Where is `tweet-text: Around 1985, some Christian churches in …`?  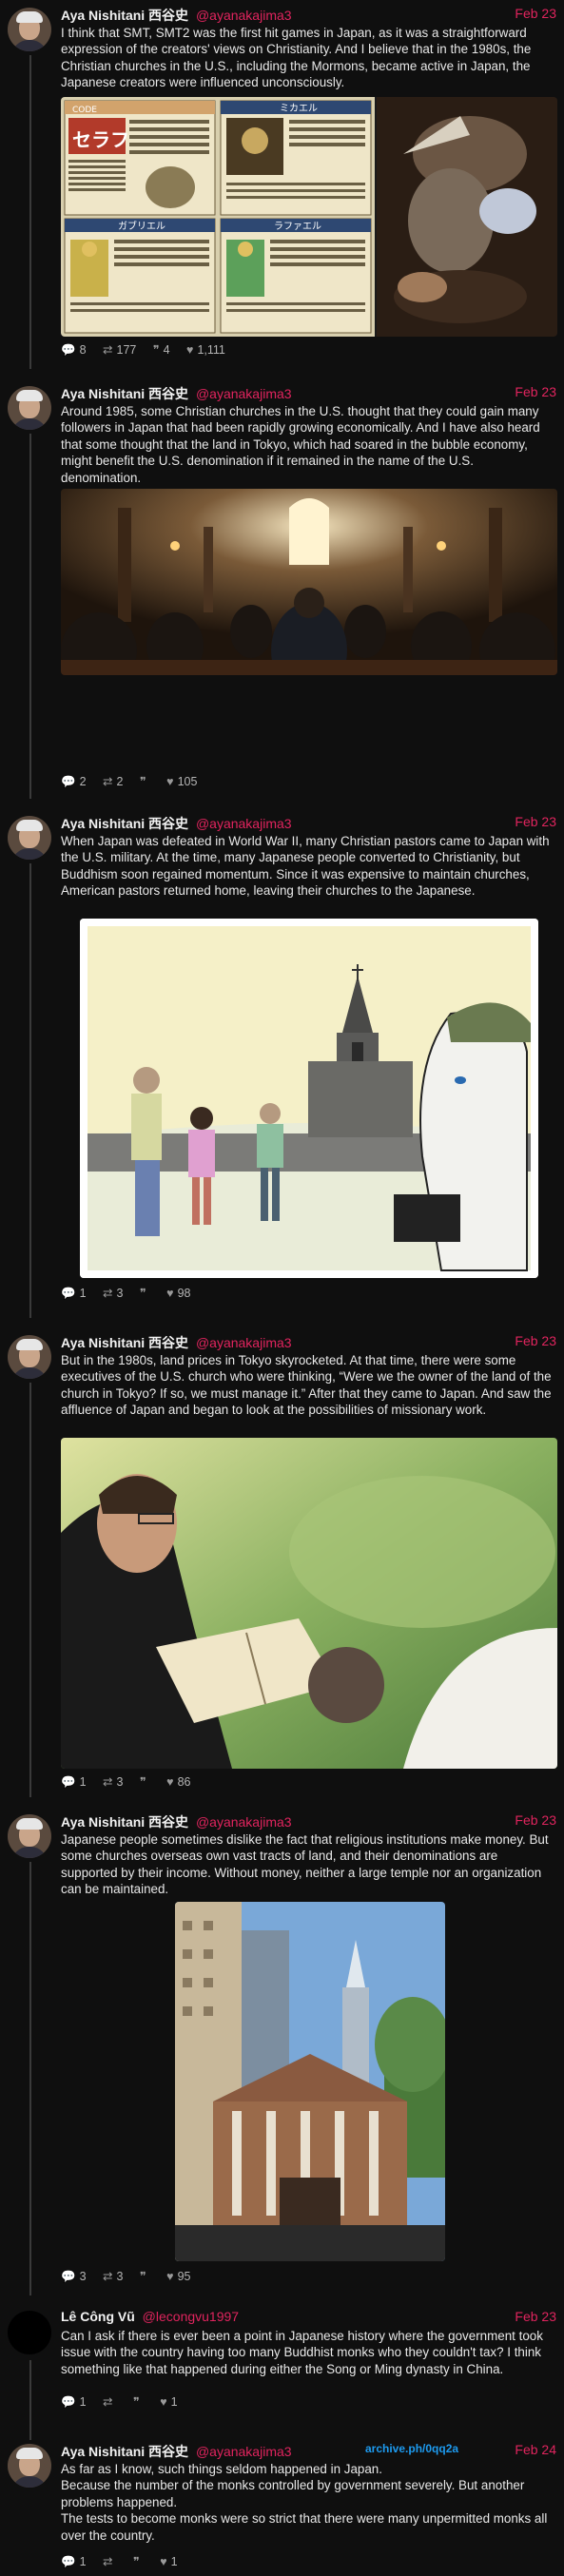 tweet-text: Around 1985, some Christian churches in … is located at coordinates (300, 444).